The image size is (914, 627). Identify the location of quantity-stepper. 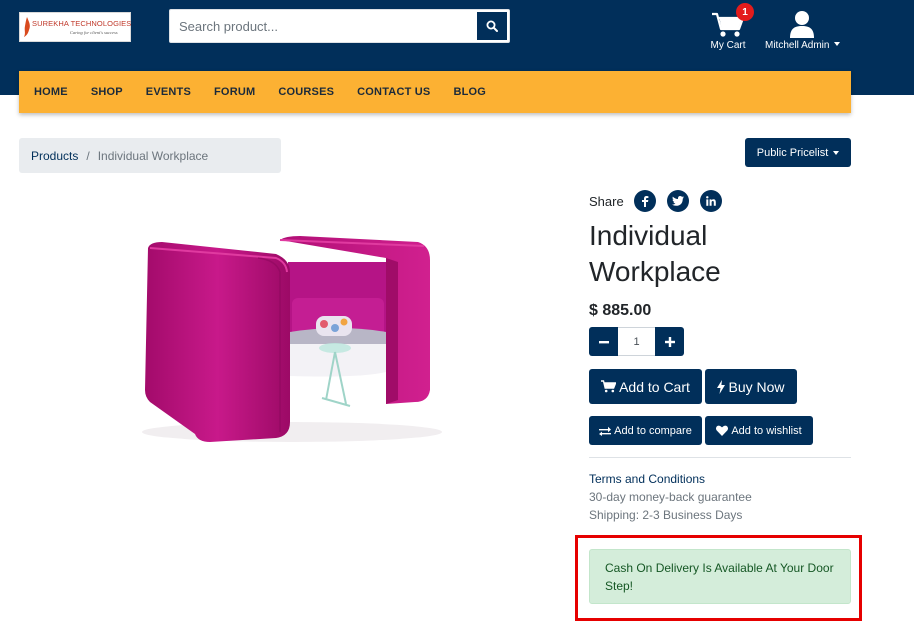
(636, 341).